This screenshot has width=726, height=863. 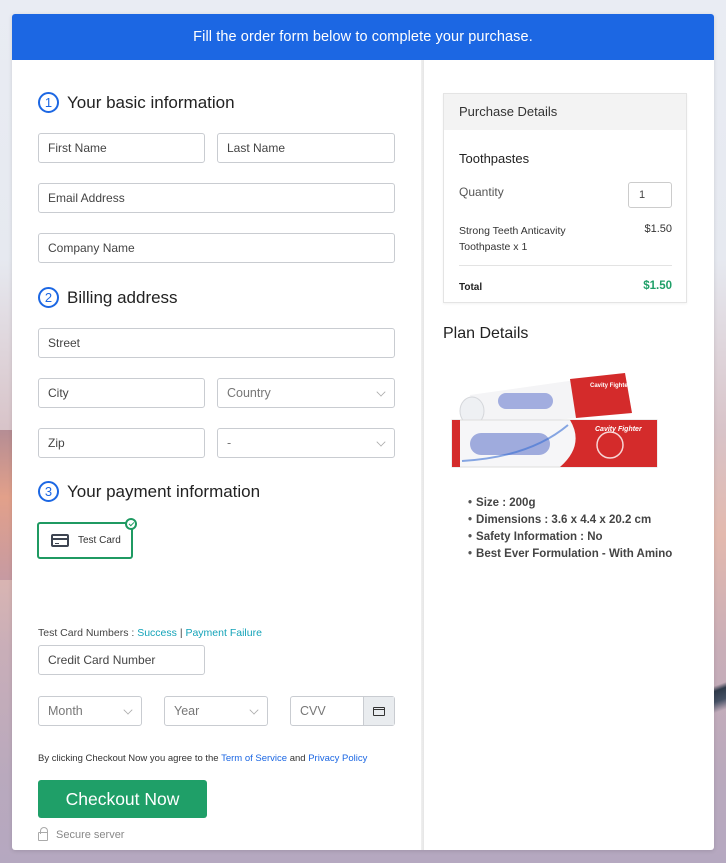 What do you see at coordinates (570, 554) in the screenshot?
I see `feature-item: Best Ever Formulation - With Amino` at bounding box center [570, 554].